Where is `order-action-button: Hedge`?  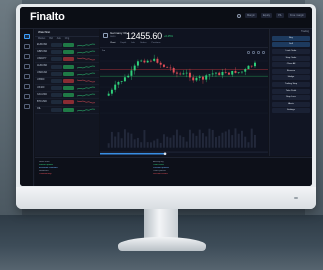 order-action-button: Hedge is located at coordinates (291, 78).